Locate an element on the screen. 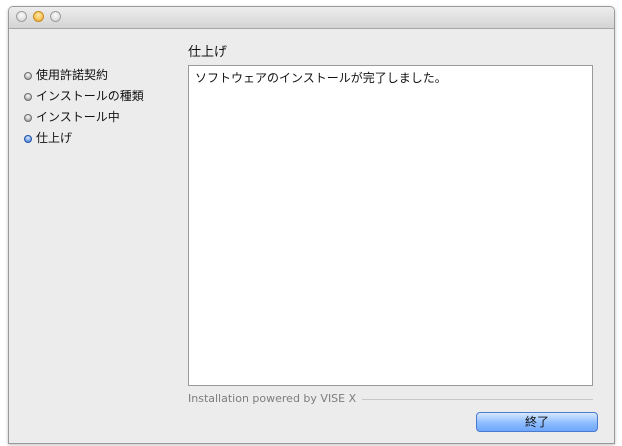  step-finish: 仕上げ is located at coordinates (104, 138).